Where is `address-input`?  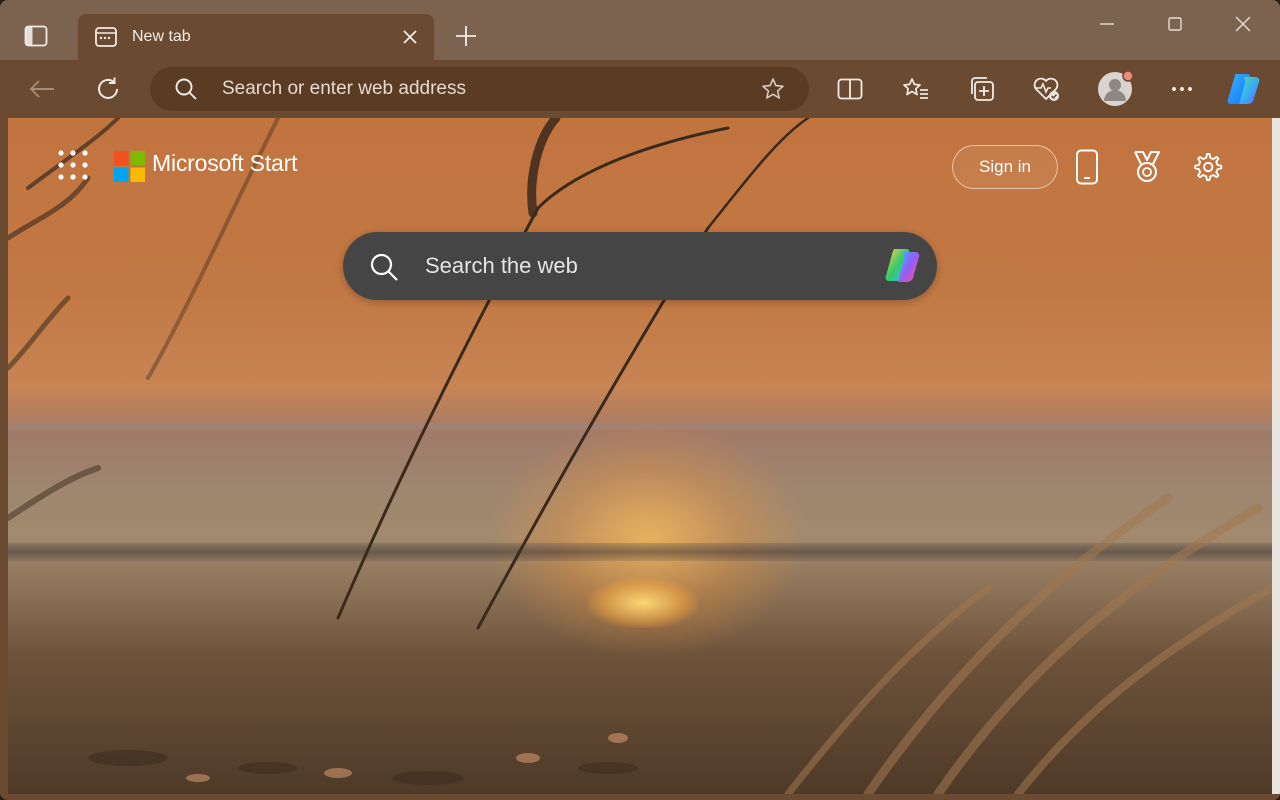
address-input is located at coordinates (482, 89).